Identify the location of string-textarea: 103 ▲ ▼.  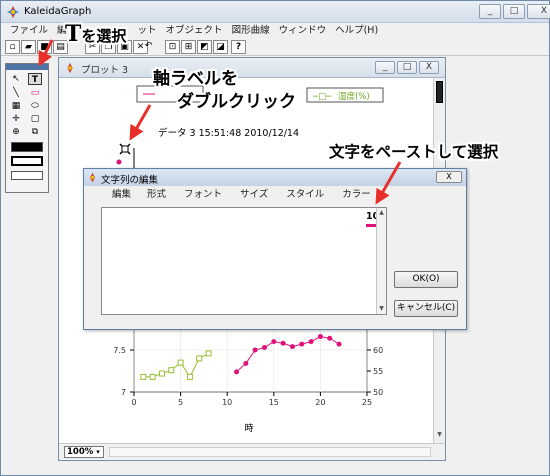
(244, 261).